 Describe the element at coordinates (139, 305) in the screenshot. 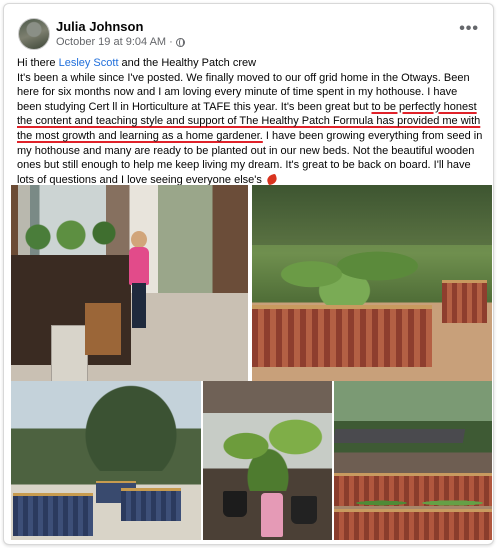

I see `person-legs-shape` at that location.